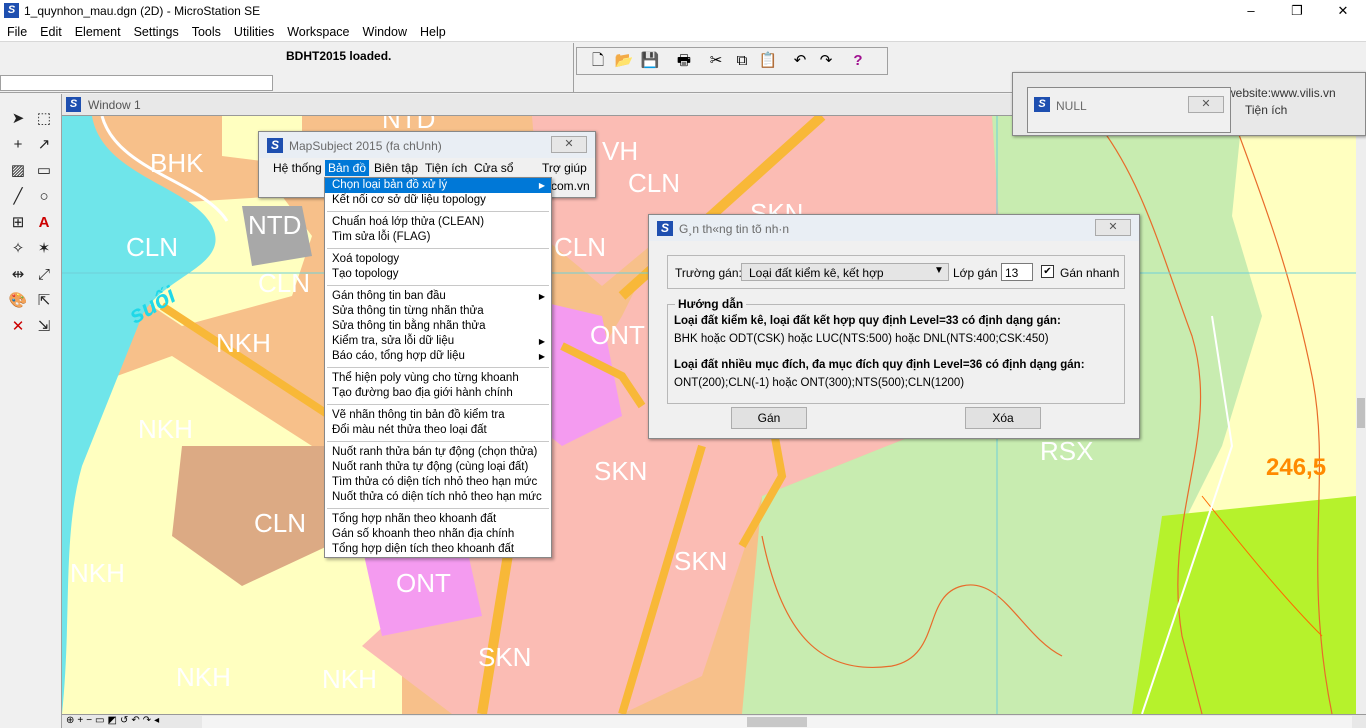  What do you see at coordinates (44, 249) in the screenshot?
I see `snap-icon: ✶` at bounding box center [44, 249].